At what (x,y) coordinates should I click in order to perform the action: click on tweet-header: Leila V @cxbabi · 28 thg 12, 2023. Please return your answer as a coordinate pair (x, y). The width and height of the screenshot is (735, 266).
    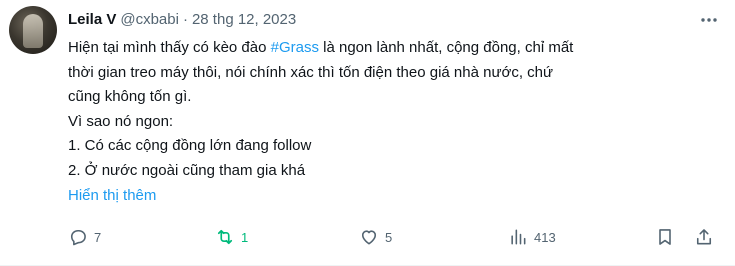
    Looking at the image, I should click on (182, 19).